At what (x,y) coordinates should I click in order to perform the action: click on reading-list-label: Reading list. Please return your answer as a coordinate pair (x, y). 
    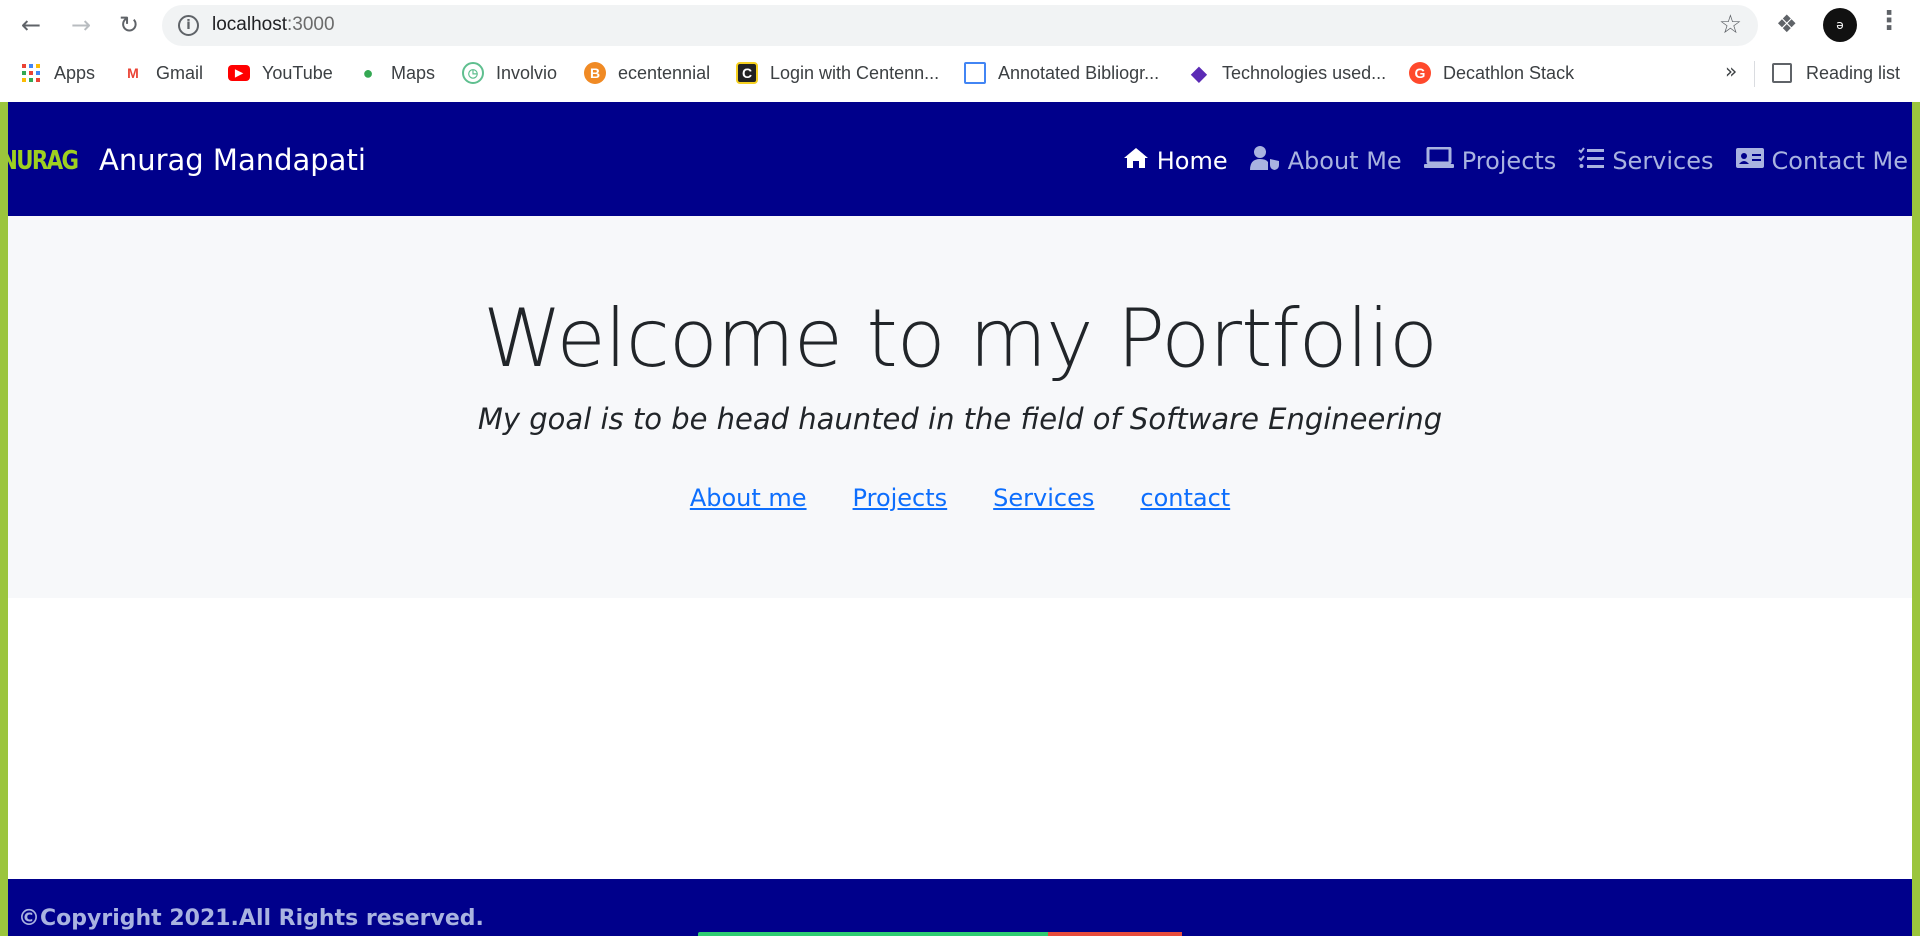
    Looking at the image, I should click on (1853, 72).